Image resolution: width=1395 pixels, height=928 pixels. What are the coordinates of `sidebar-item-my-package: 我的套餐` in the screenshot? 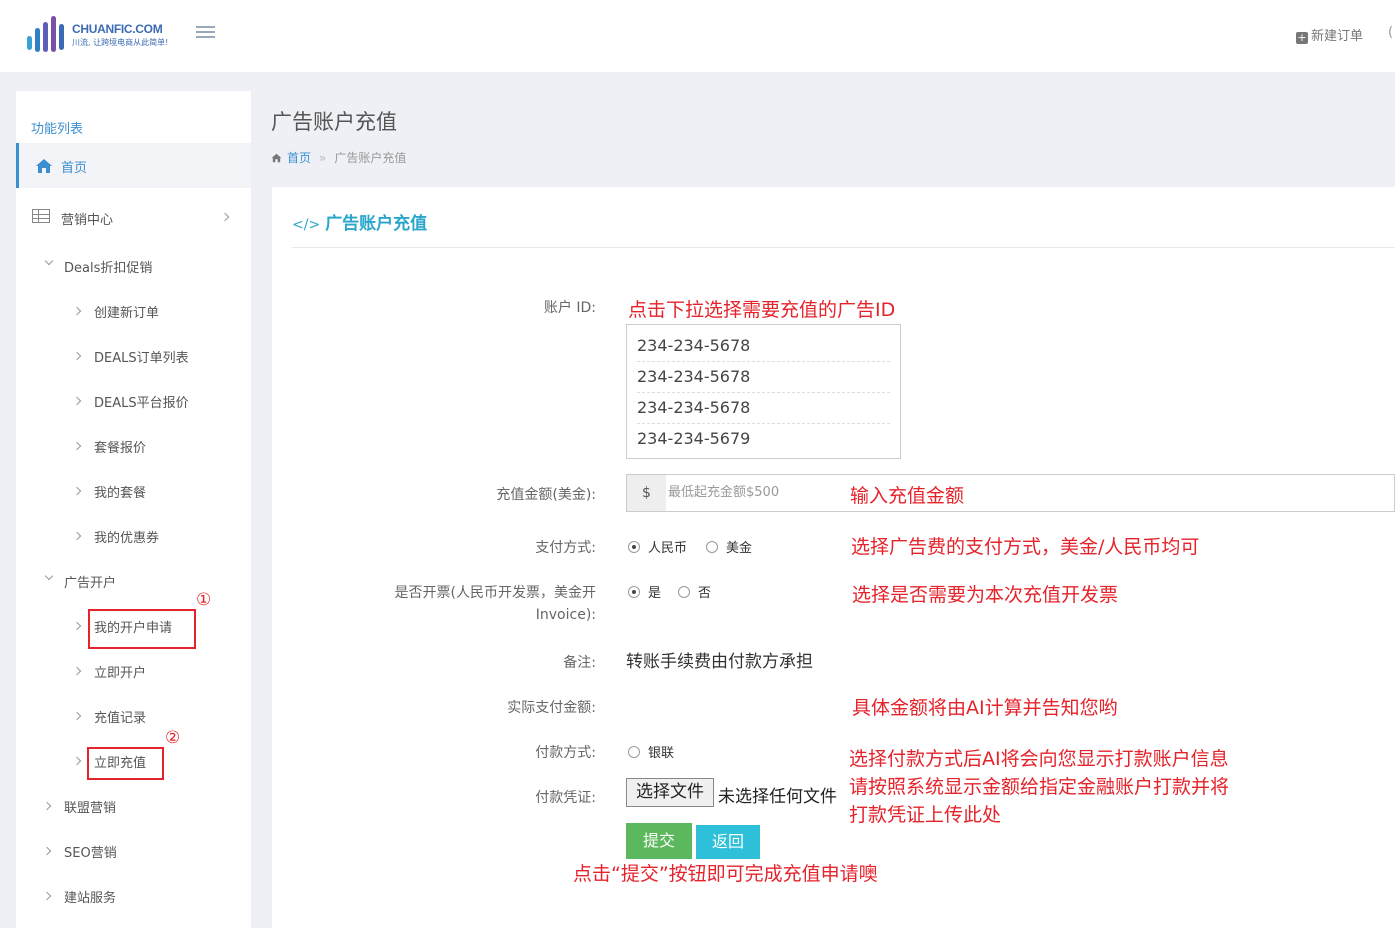 It's located at (133, 490).